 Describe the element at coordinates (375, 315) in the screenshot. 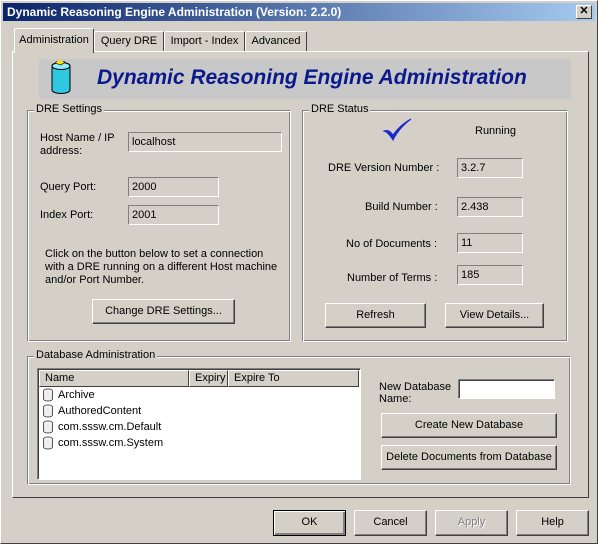

I see `refresh-button: Refresh` at that location.